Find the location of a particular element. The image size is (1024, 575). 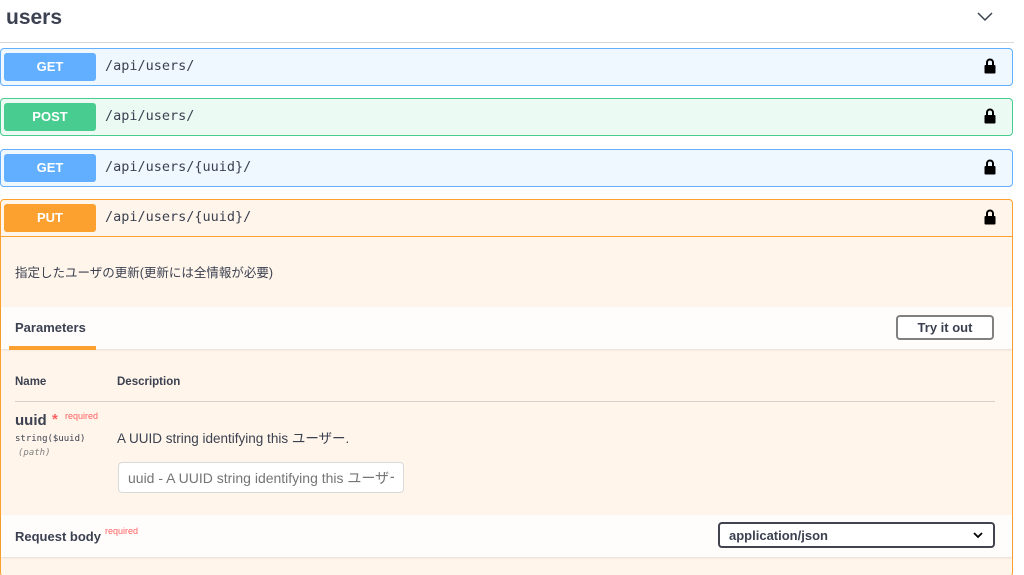

parameters-tab-underline is located at coordinates (52, 348).